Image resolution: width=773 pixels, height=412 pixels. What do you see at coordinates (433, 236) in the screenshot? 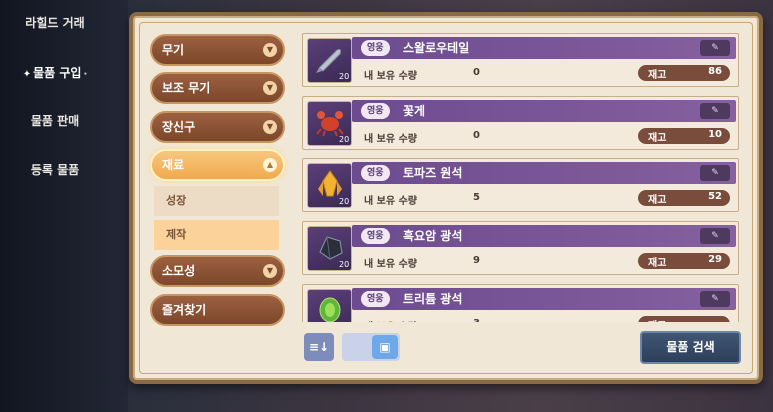
I see `item-name: 흑요암 광석` at bounding box center [433, 236].